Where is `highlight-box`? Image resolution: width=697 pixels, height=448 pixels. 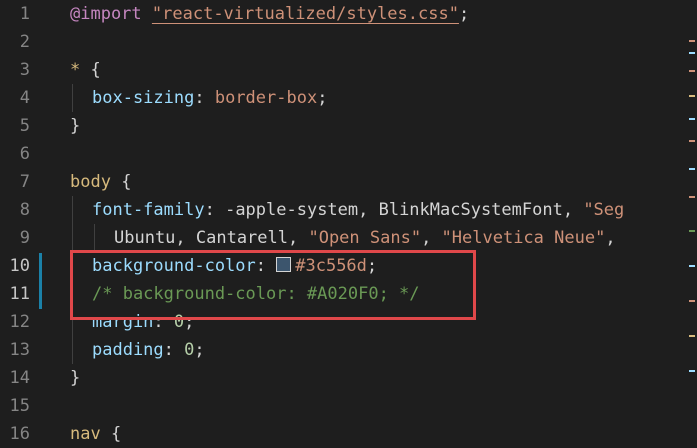
highlight-box is located at coordinates (273, 285).